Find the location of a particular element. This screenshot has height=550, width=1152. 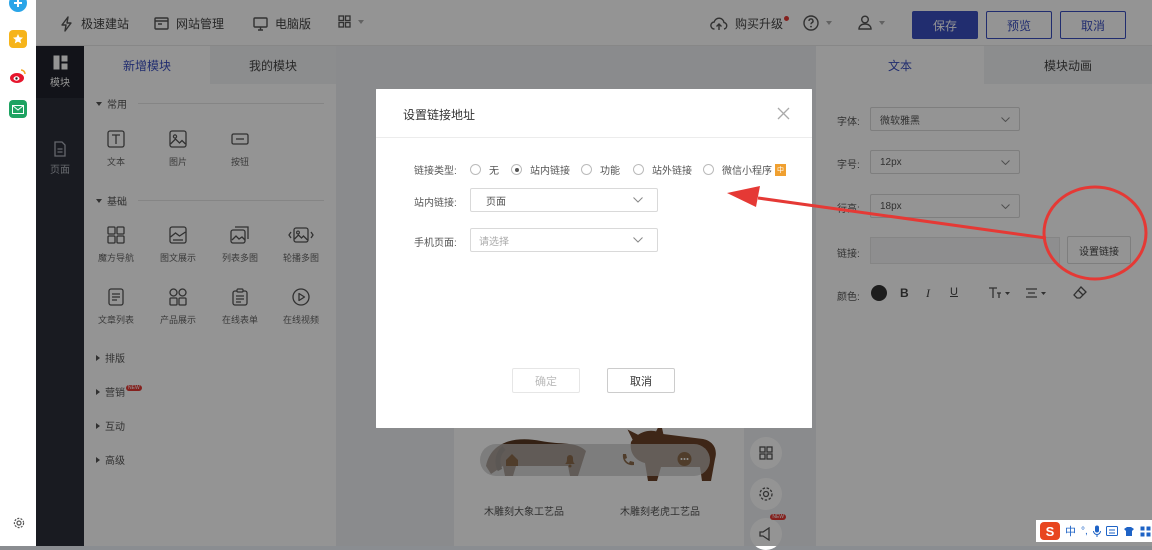

italic-button: I is located at coordinates (928, 293).